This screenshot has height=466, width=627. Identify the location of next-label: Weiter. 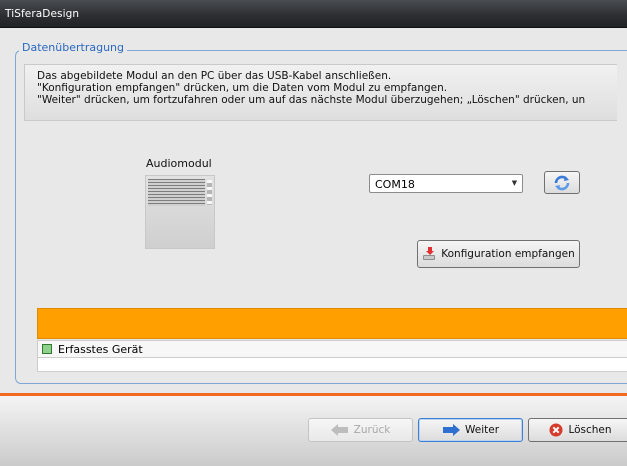
(482, 430).